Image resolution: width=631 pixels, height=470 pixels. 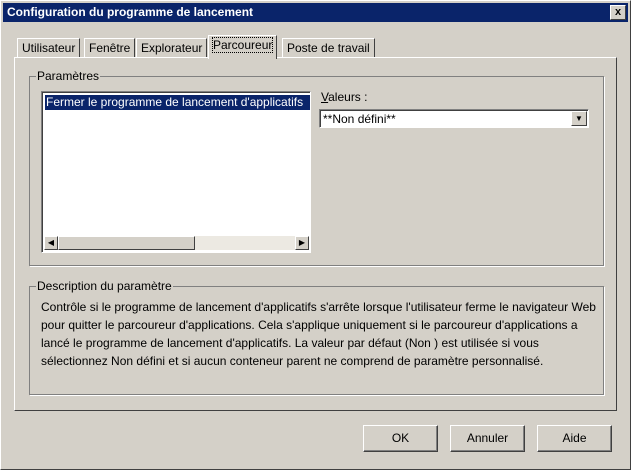 I want to click on valeurs-selected-value: **Non défini**, so click(x=359, y=119).